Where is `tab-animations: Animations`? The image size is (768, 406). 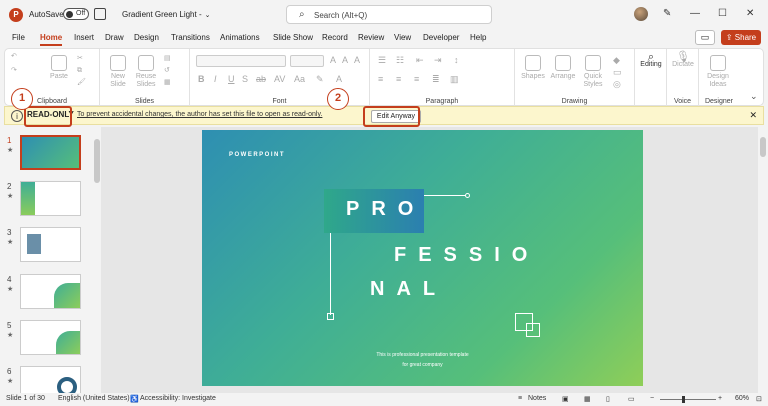
tab-animations: Animations is located at coordinates (240, 37).